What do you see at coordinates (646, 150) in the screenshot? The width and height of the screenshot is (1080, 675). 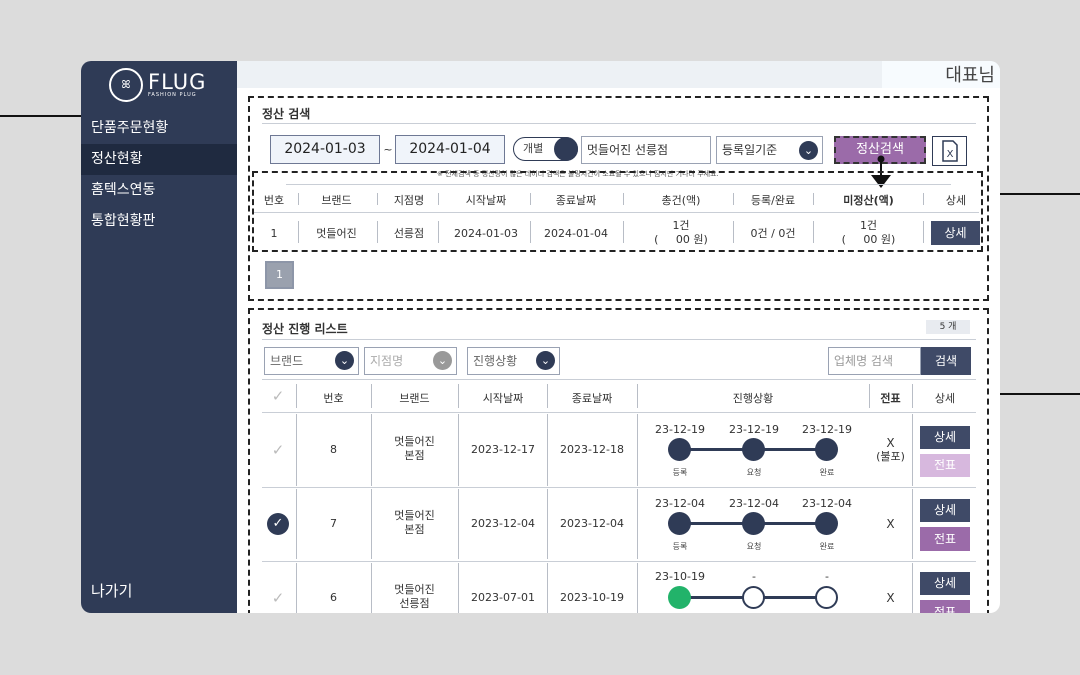 I see `store-input: 멋들어진 선릉점` at bounding box center [646, 150].